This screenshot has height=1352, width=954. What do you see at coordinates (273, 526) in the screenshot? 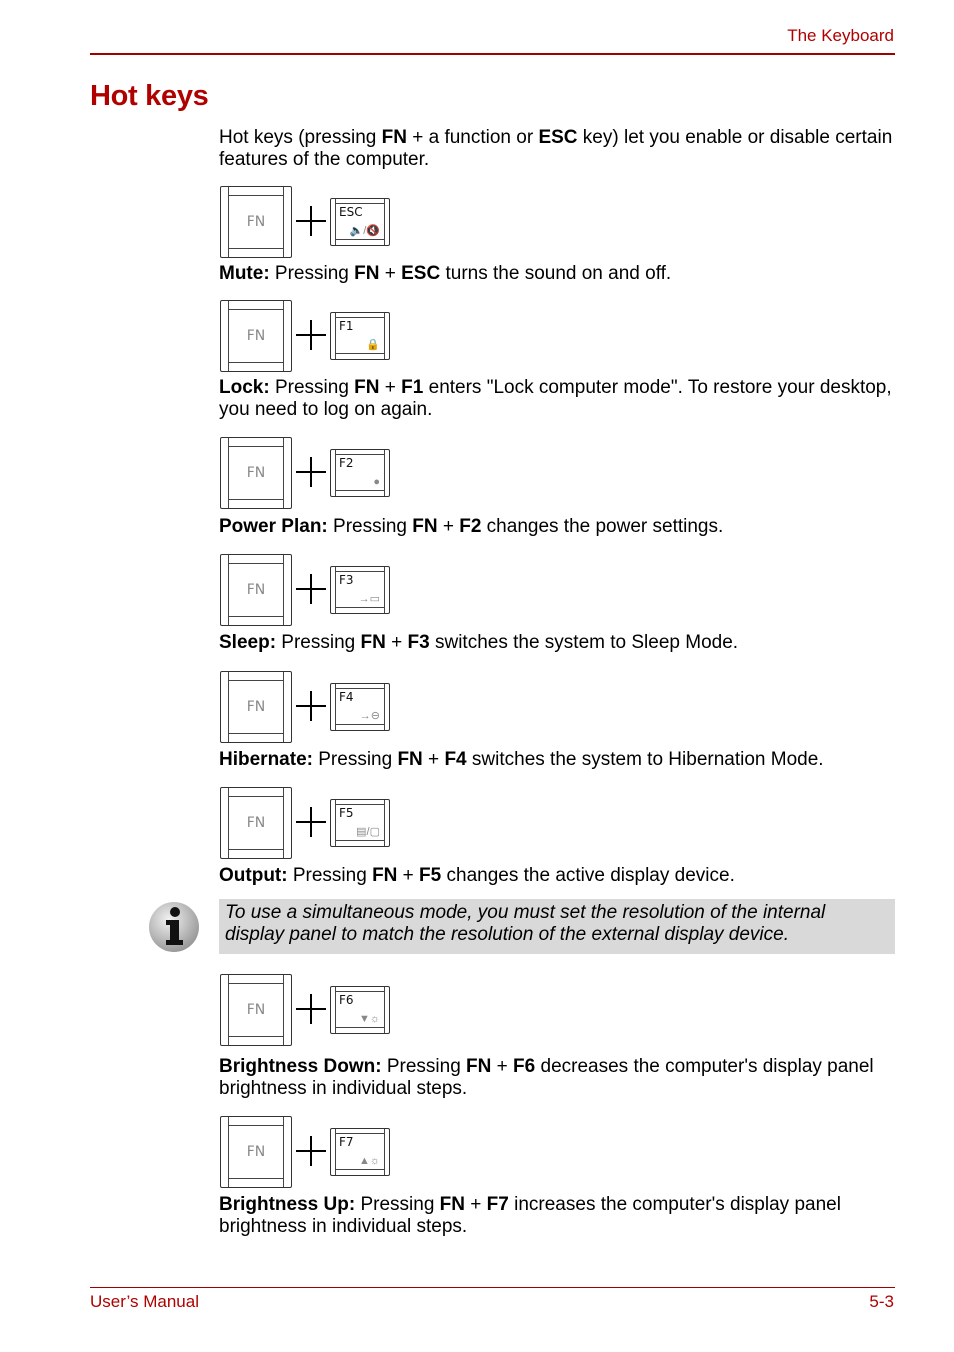
I see `hotkey-name: Power Plan:` at bounding box center [273, 526].